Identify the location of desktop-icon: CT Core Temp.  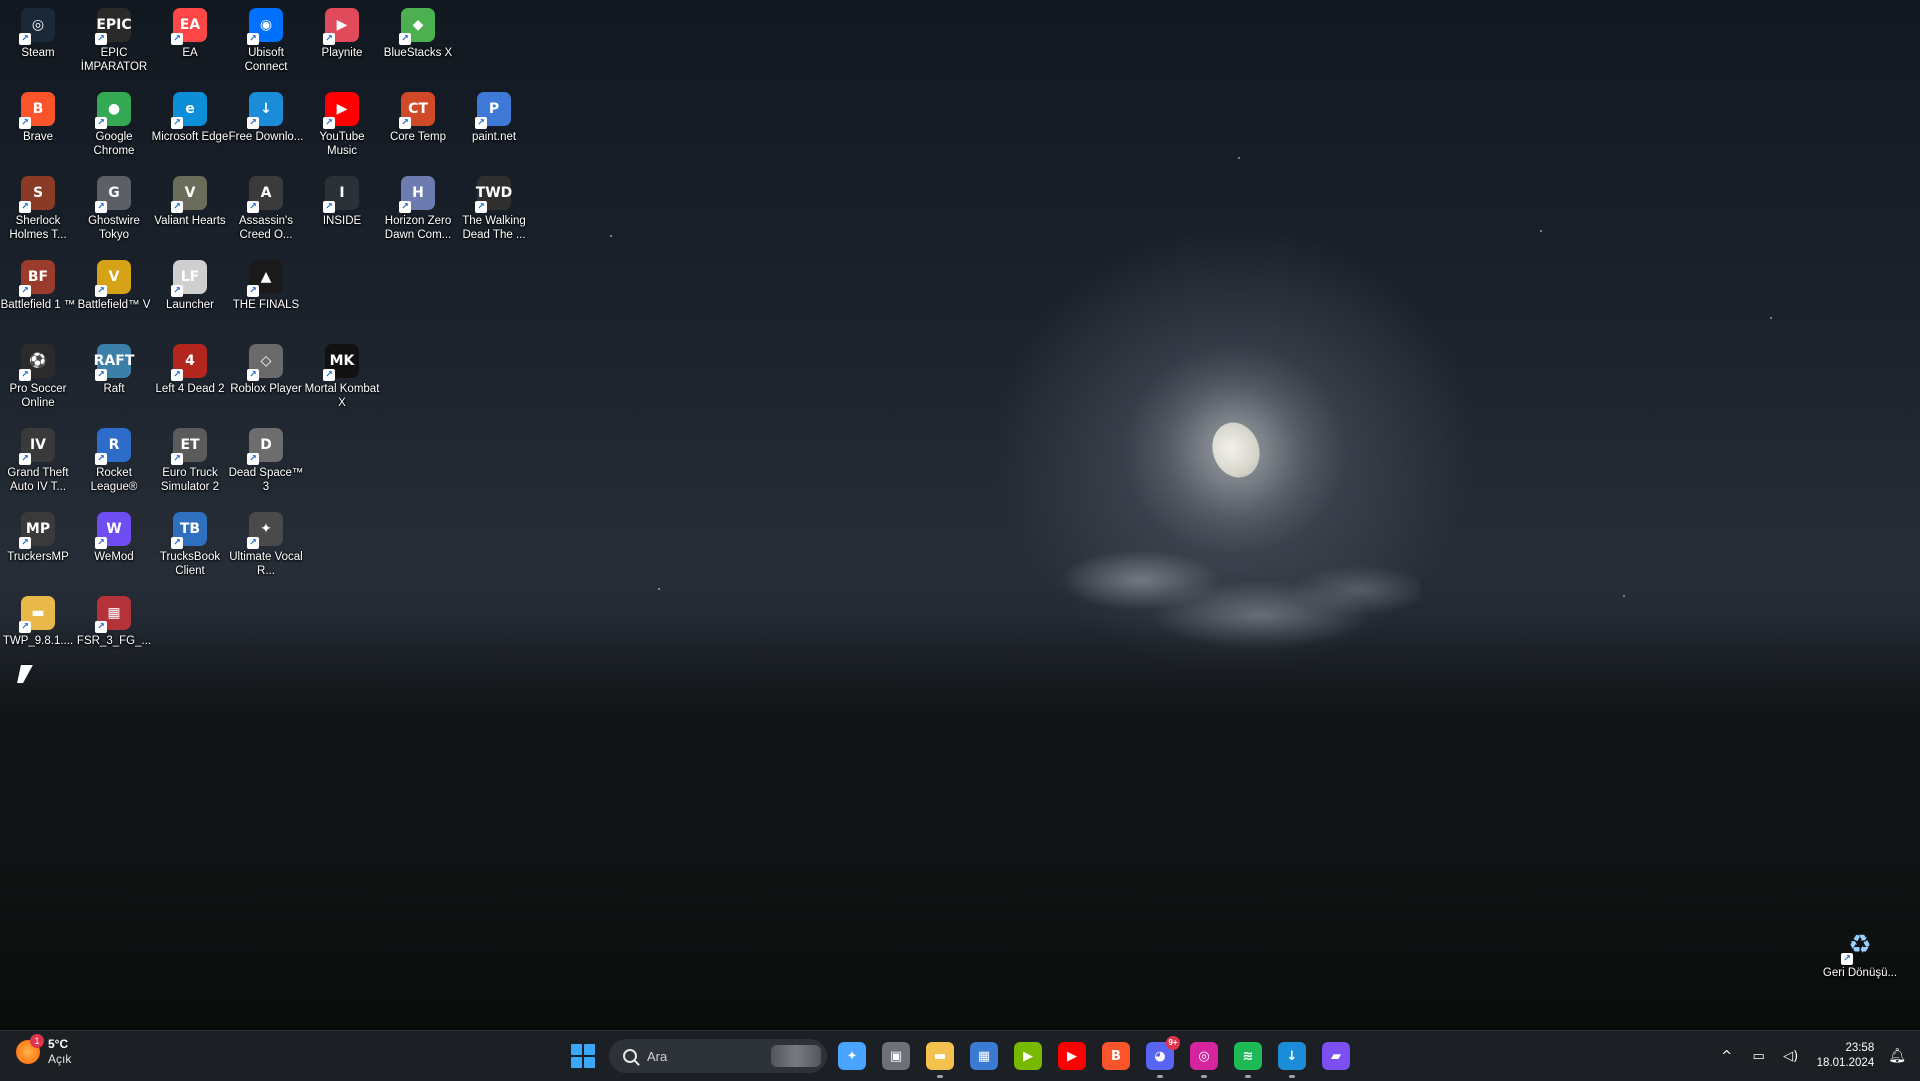
(418, 118).